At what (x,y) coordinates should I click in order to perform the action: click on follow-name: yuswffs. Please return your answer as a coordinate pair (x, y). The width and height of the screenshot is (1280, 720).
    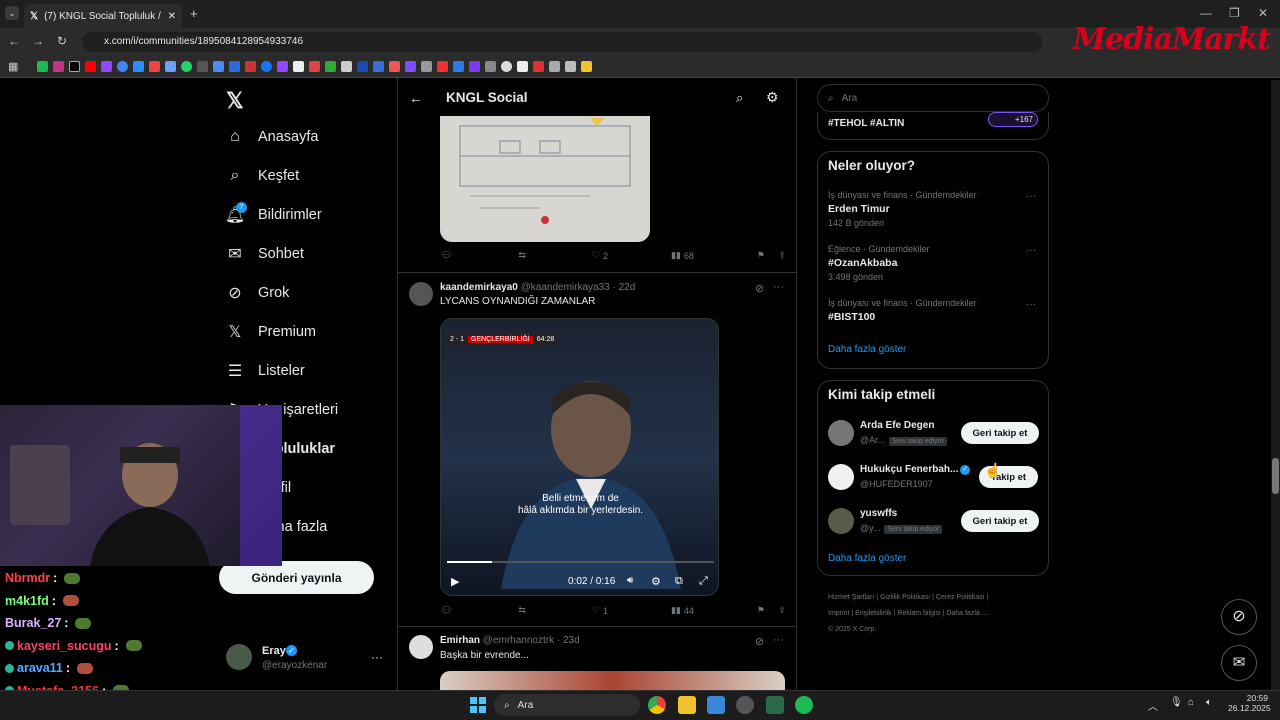
    Looking at the image, I should click on (878, 513).